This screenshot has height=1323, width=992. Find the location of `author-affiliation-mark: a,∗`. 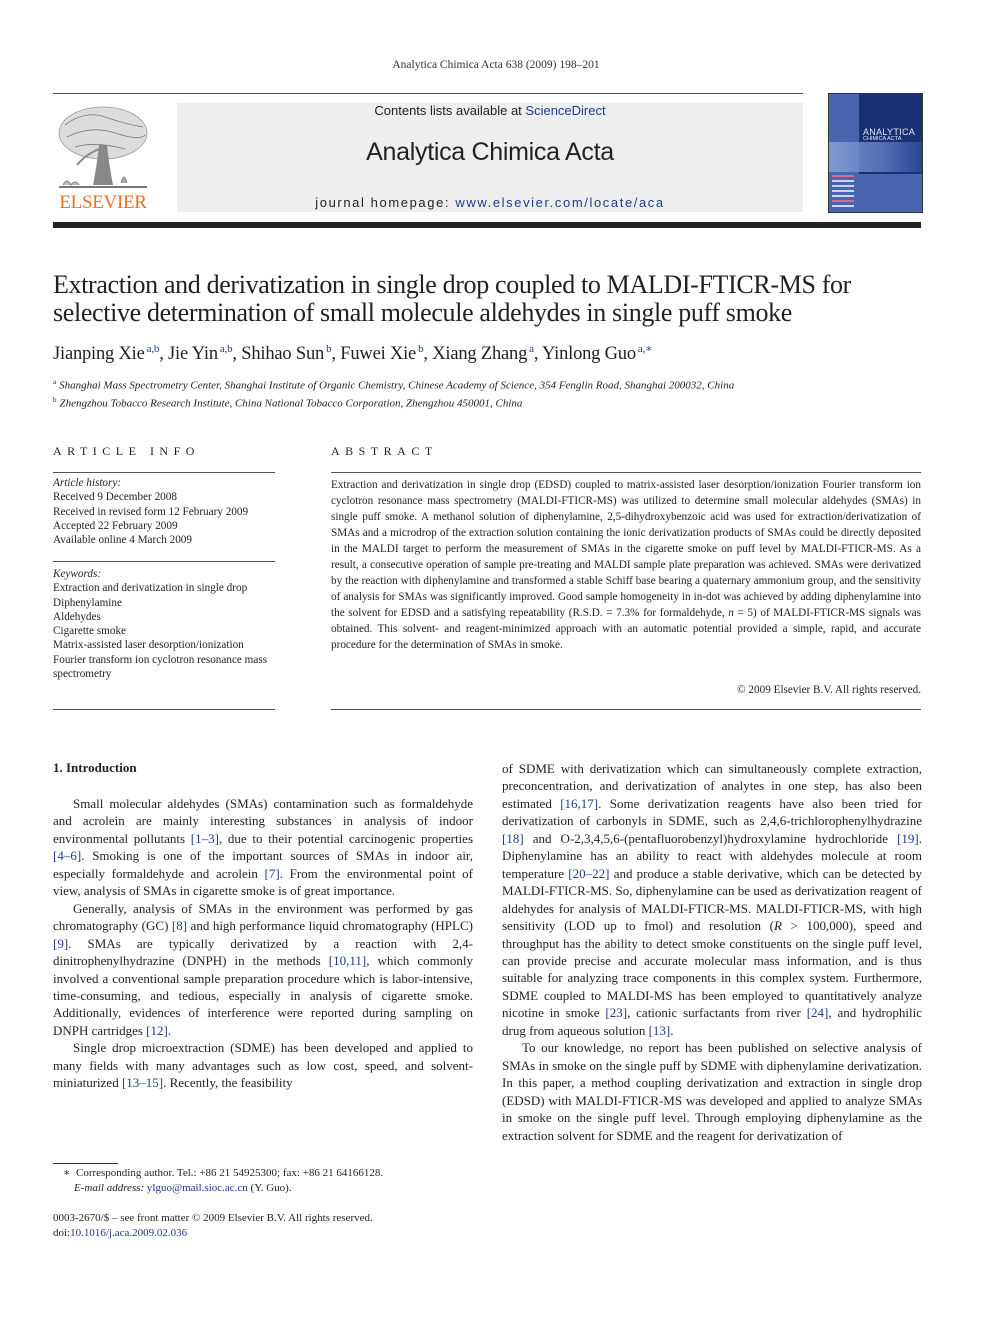

author-affiliation-mark: a,∗ is located at coordinates (645, 349).